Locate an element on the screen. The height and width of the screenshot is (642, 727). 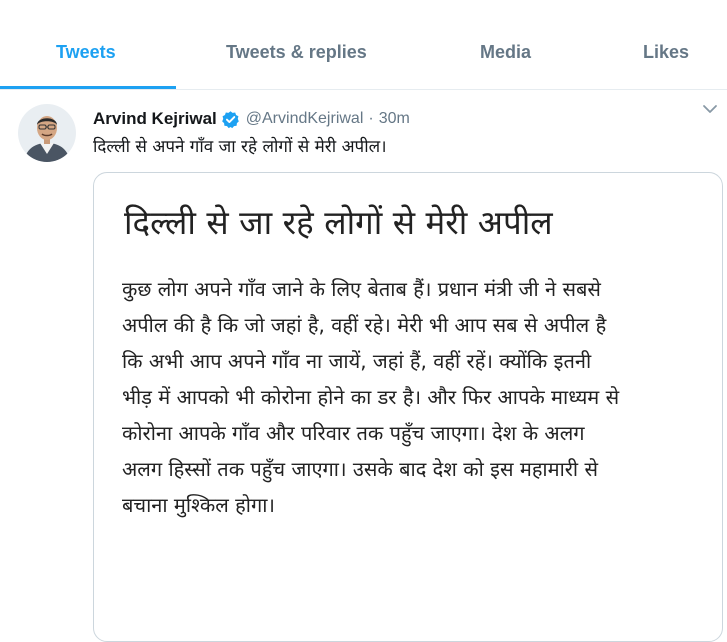
tweet-header: Arvind Kejriwal @ArvindKejriwal · 30m is located at coordinates (251, 119).